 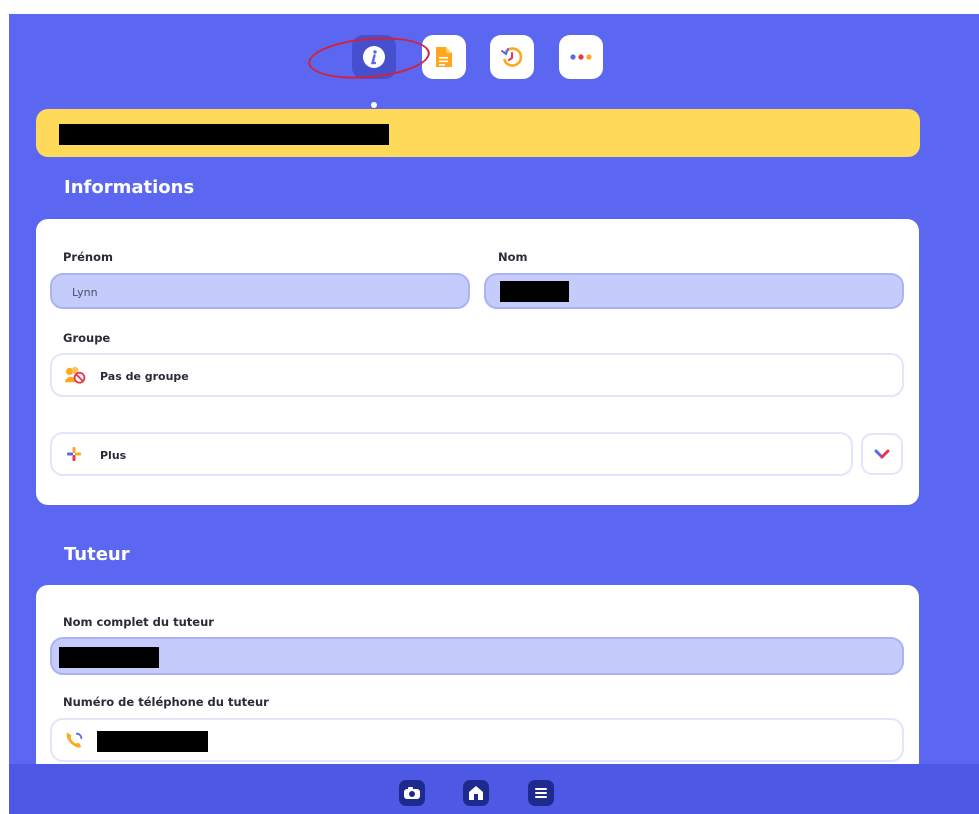 I want to click on plus-label: Plus, so click(x=113, y=455).